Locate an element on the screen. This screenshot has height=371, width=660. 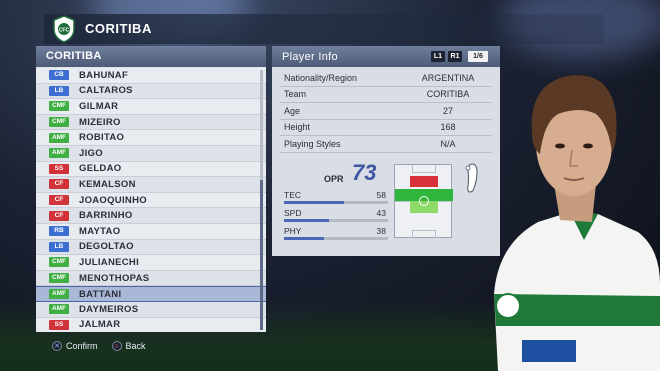
info-label: Playing Styles is located at coordinates (312, 143).